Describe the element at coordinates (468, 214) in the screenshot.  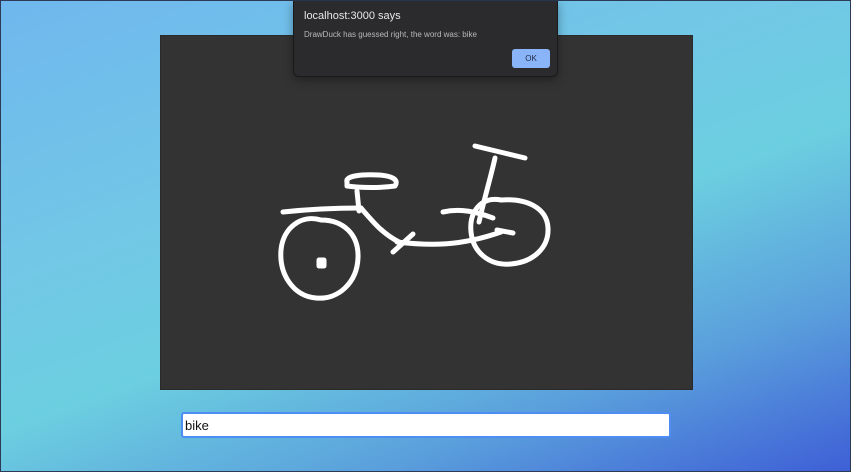
I see `front-bar-stroke` at that location.